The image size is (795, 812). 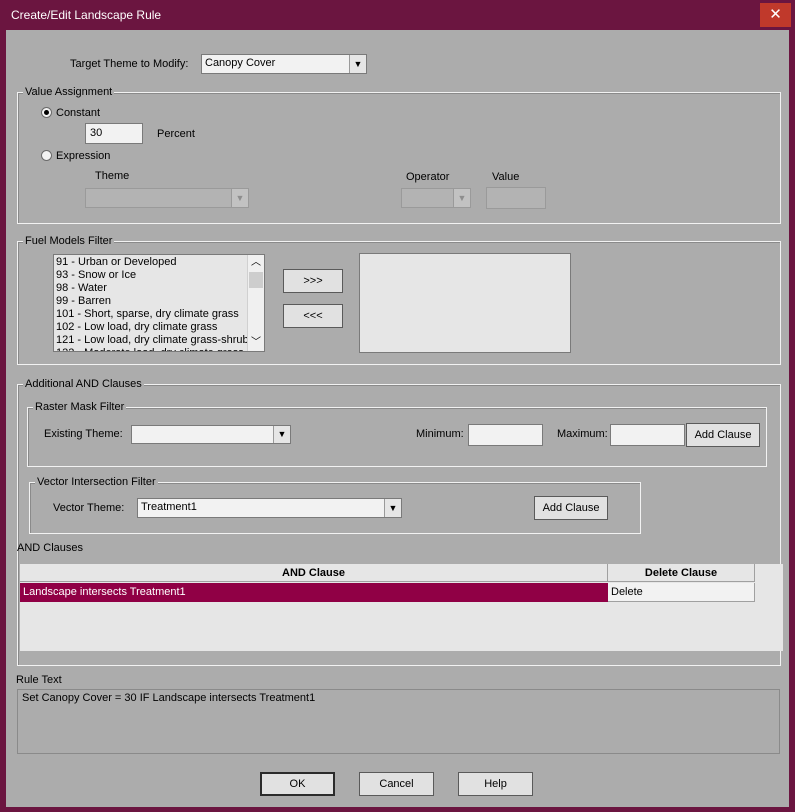 What do you see at coordinates (129, 64) in the screenshot?
I see `target-theme-label: Target Theme to Modify:` at bounding box center [129, 64].